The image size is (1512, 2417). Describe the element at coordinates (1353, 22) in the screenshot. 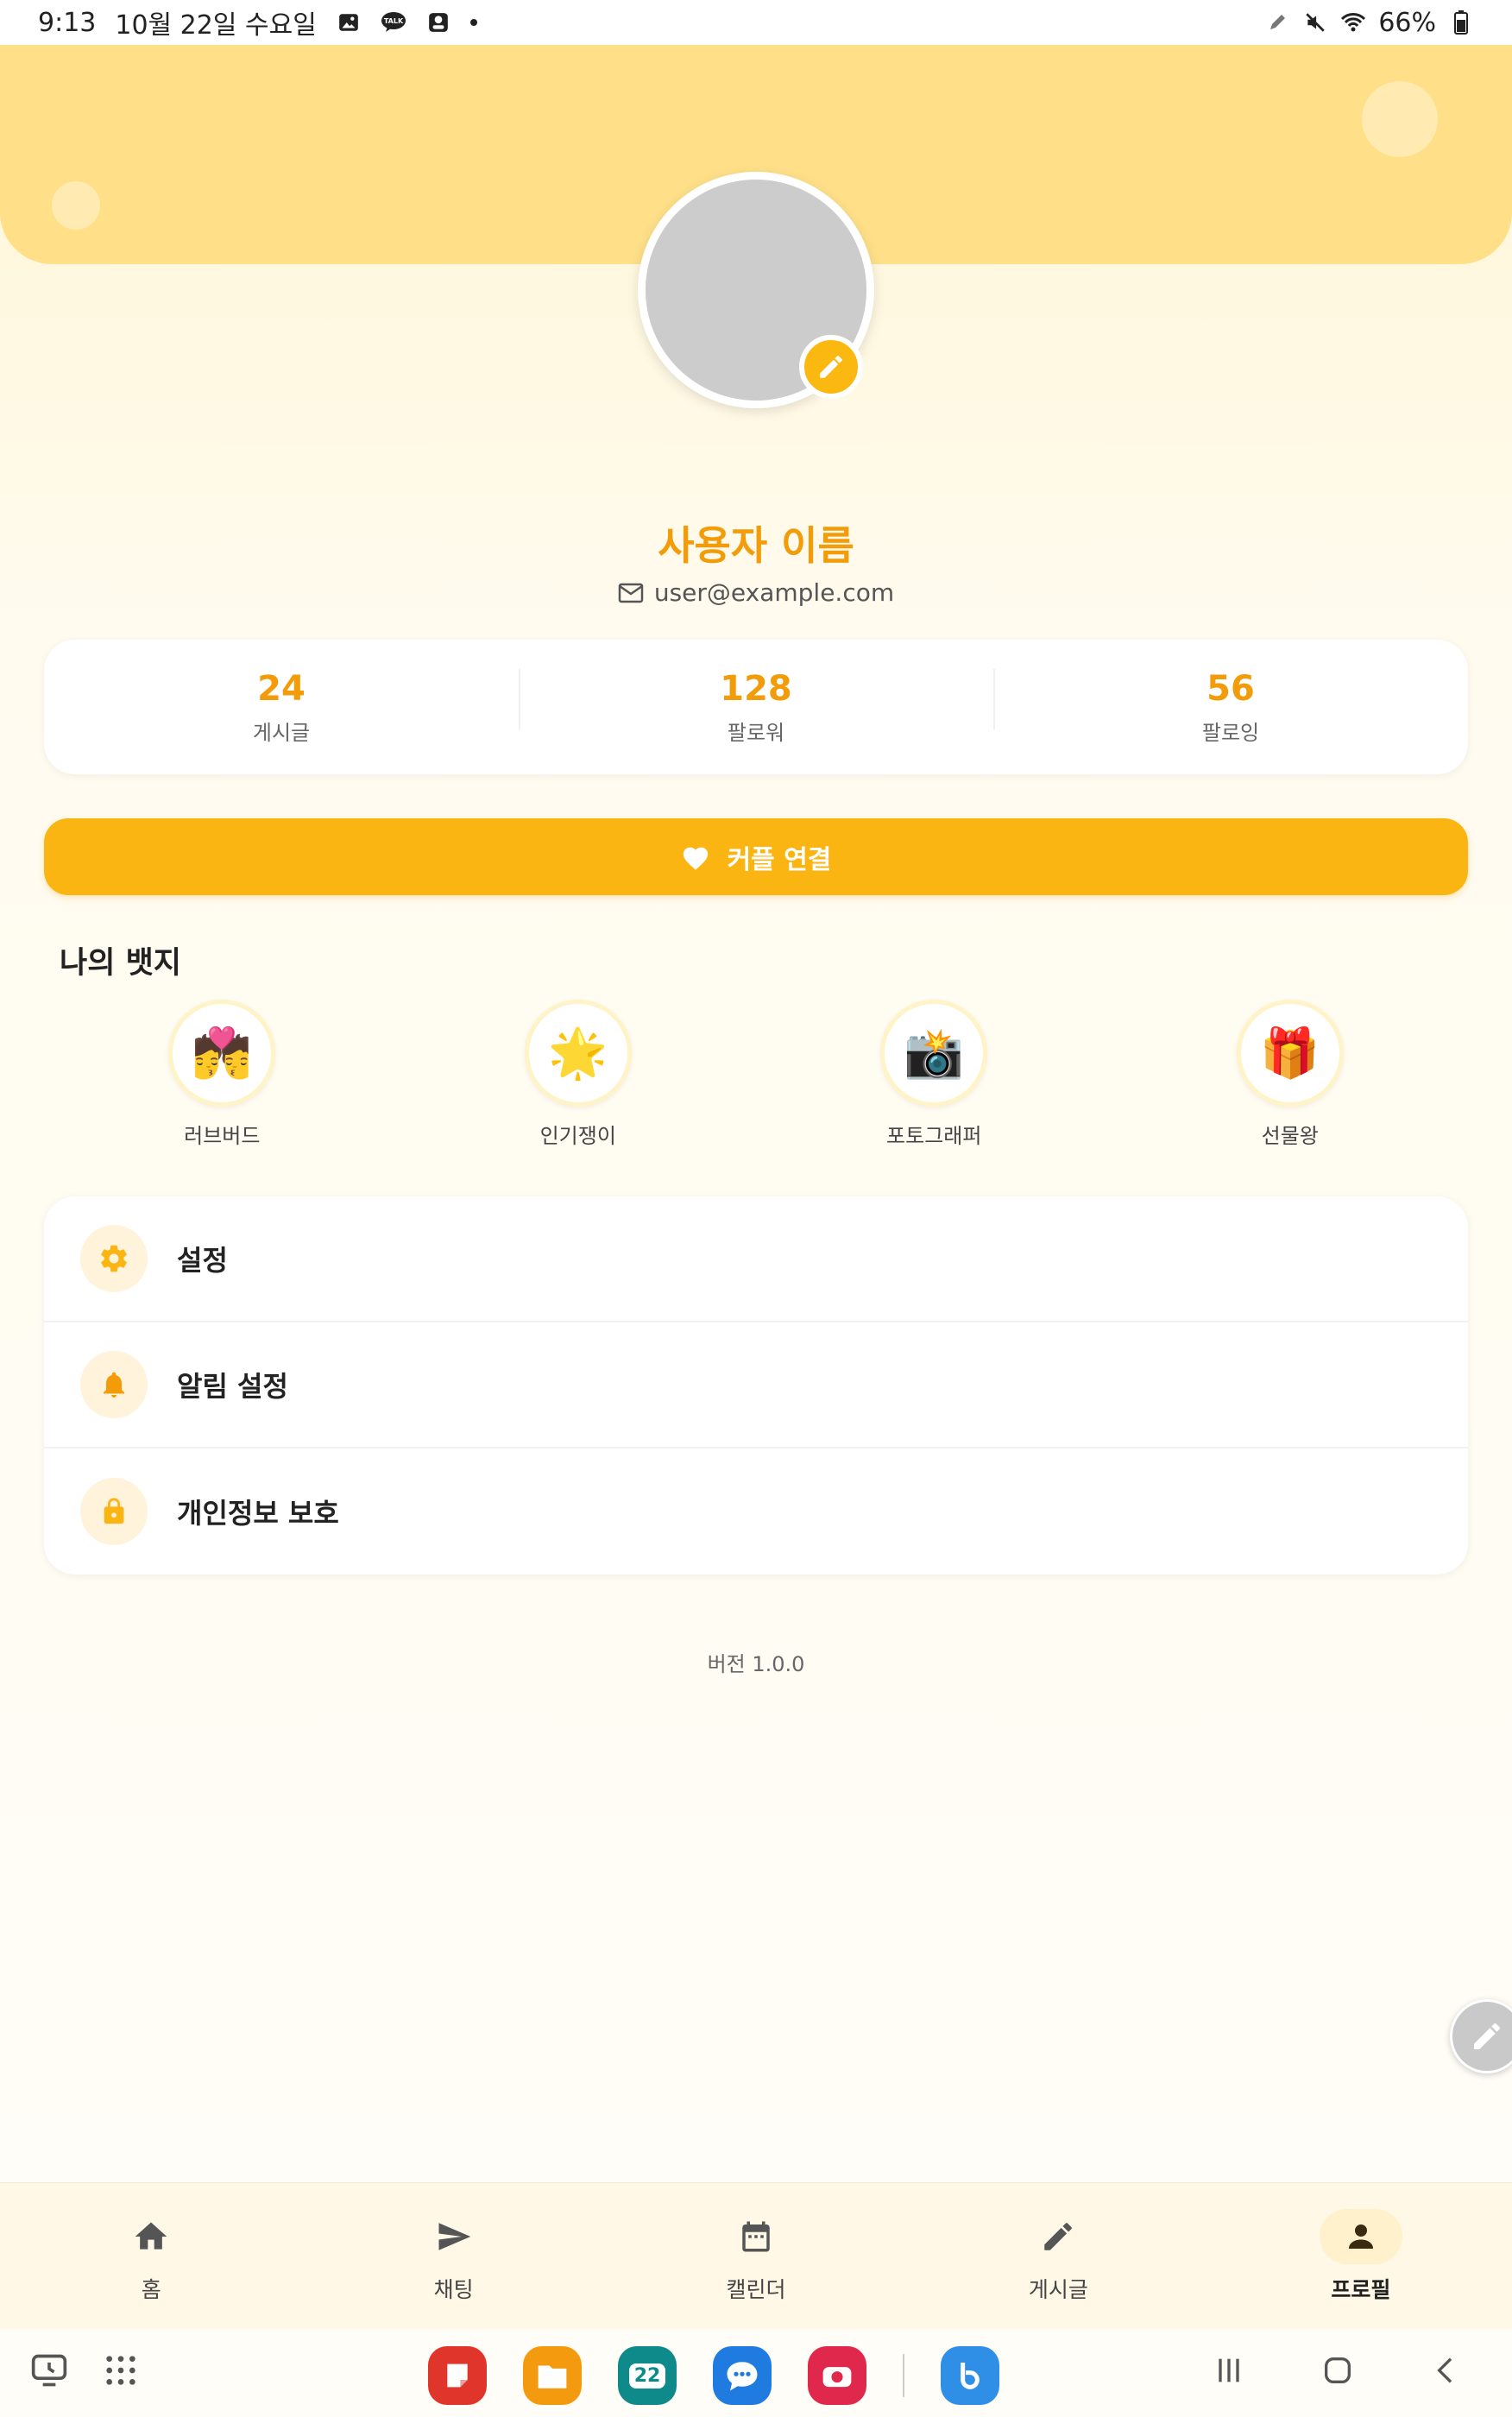

I see `wifi-icon` at that location.